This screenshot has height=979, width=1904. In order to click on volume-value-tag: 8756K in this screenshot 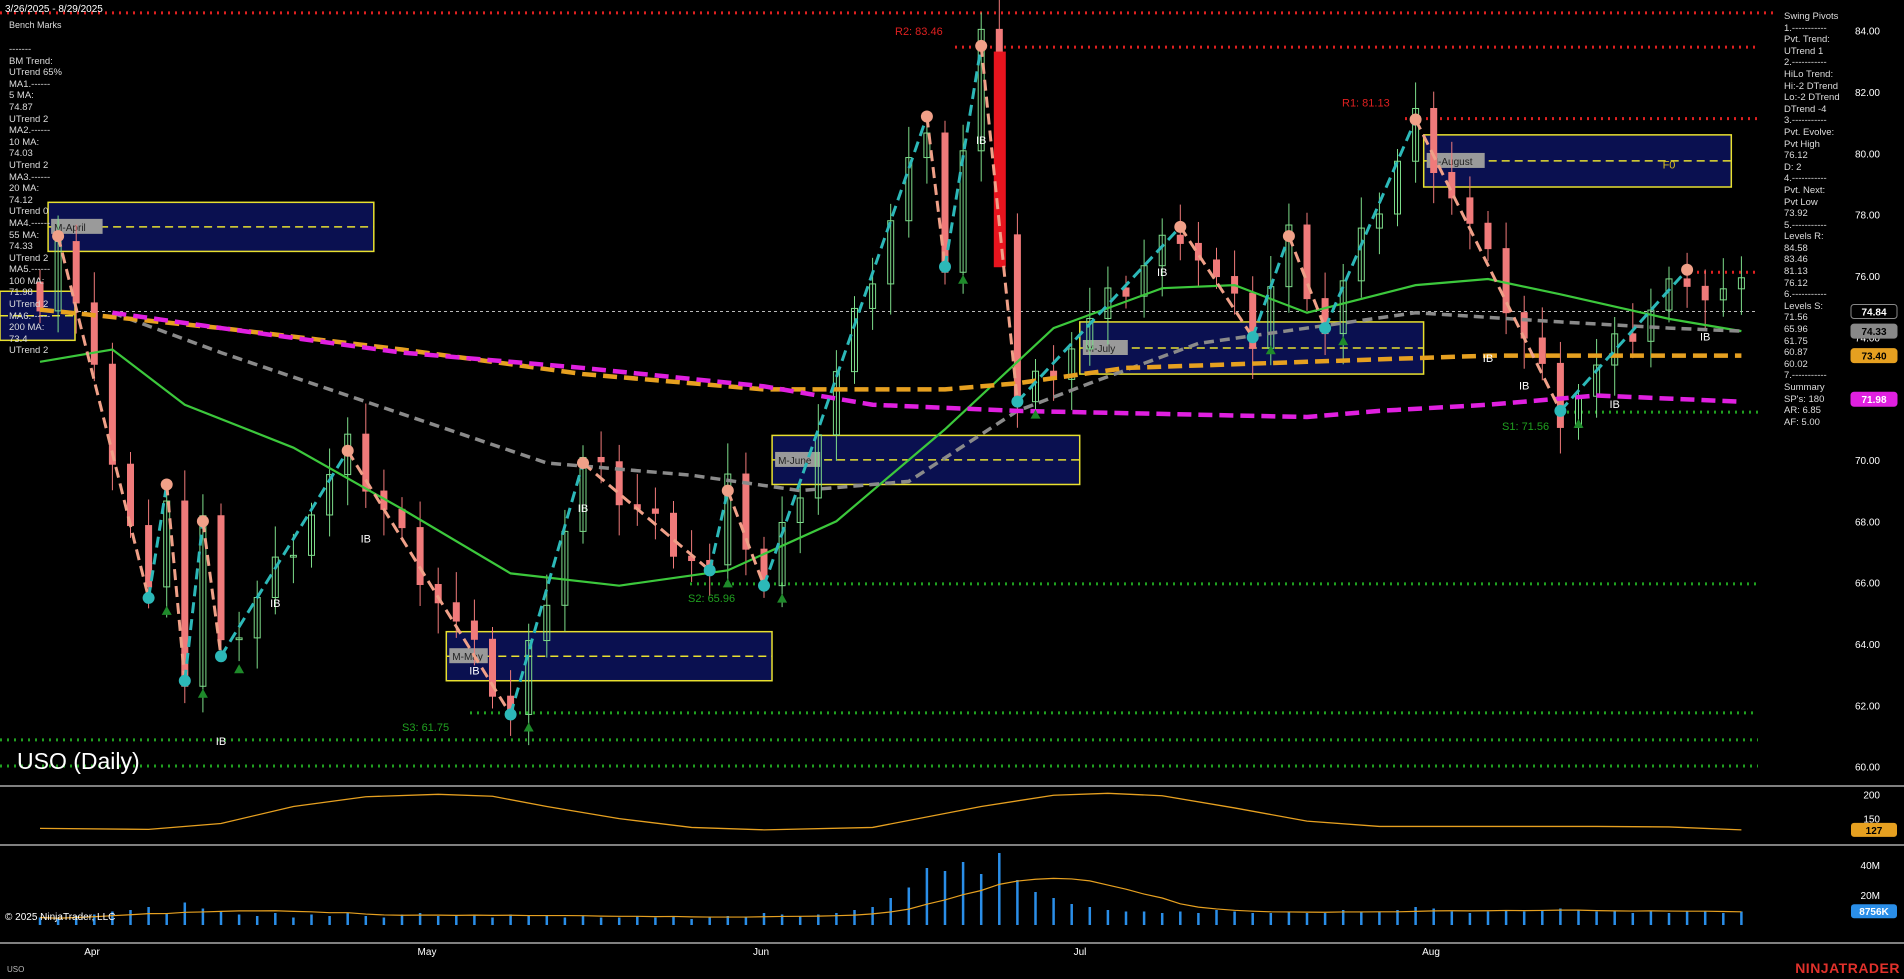, I will do `click(1874, 912)`.